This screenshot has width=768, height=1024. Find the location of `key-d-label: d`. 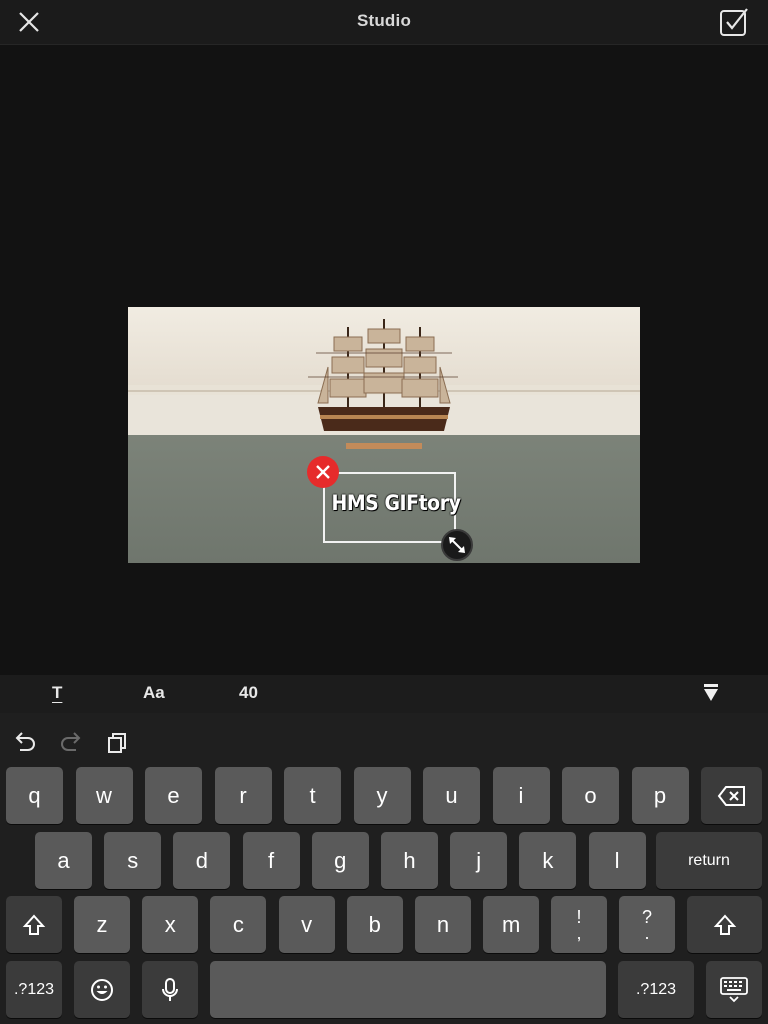

key-d-label: d is located at coordinates (202, 860).